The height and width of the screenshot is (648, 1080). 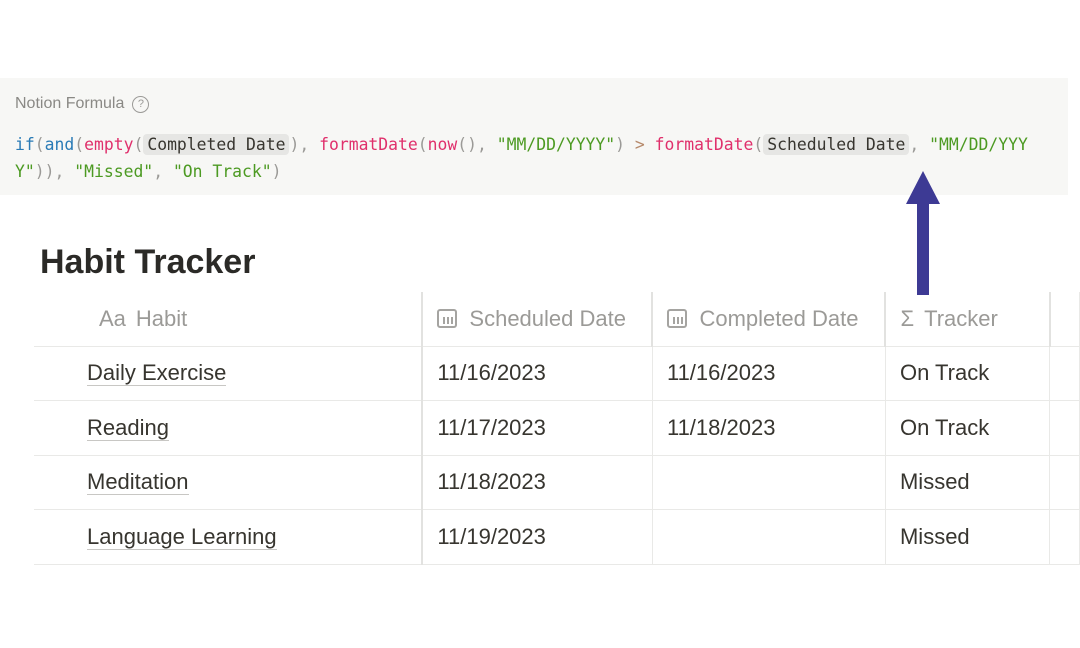 What do you see at coordinates (556, 144) in the screenshot?
I see `formula-token: "MM/DD/YYYY"` at bounding box center [556, 144].